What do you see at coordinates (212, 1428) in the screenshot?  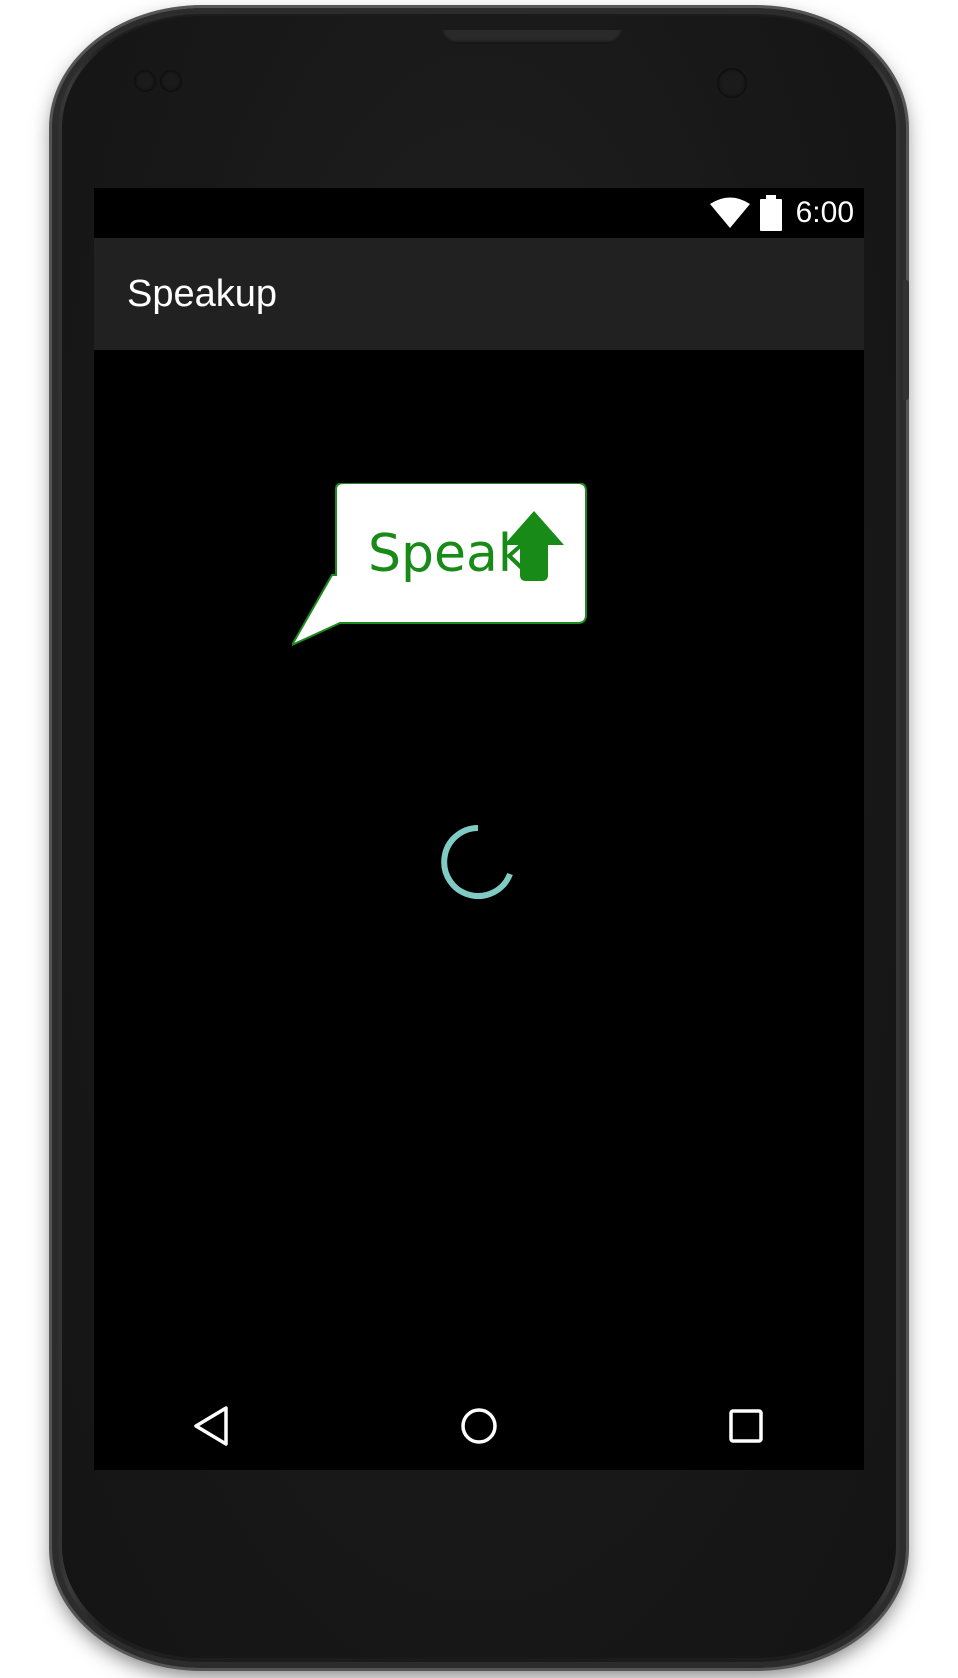 I see `back-button` at bounding box center [212, 1428].